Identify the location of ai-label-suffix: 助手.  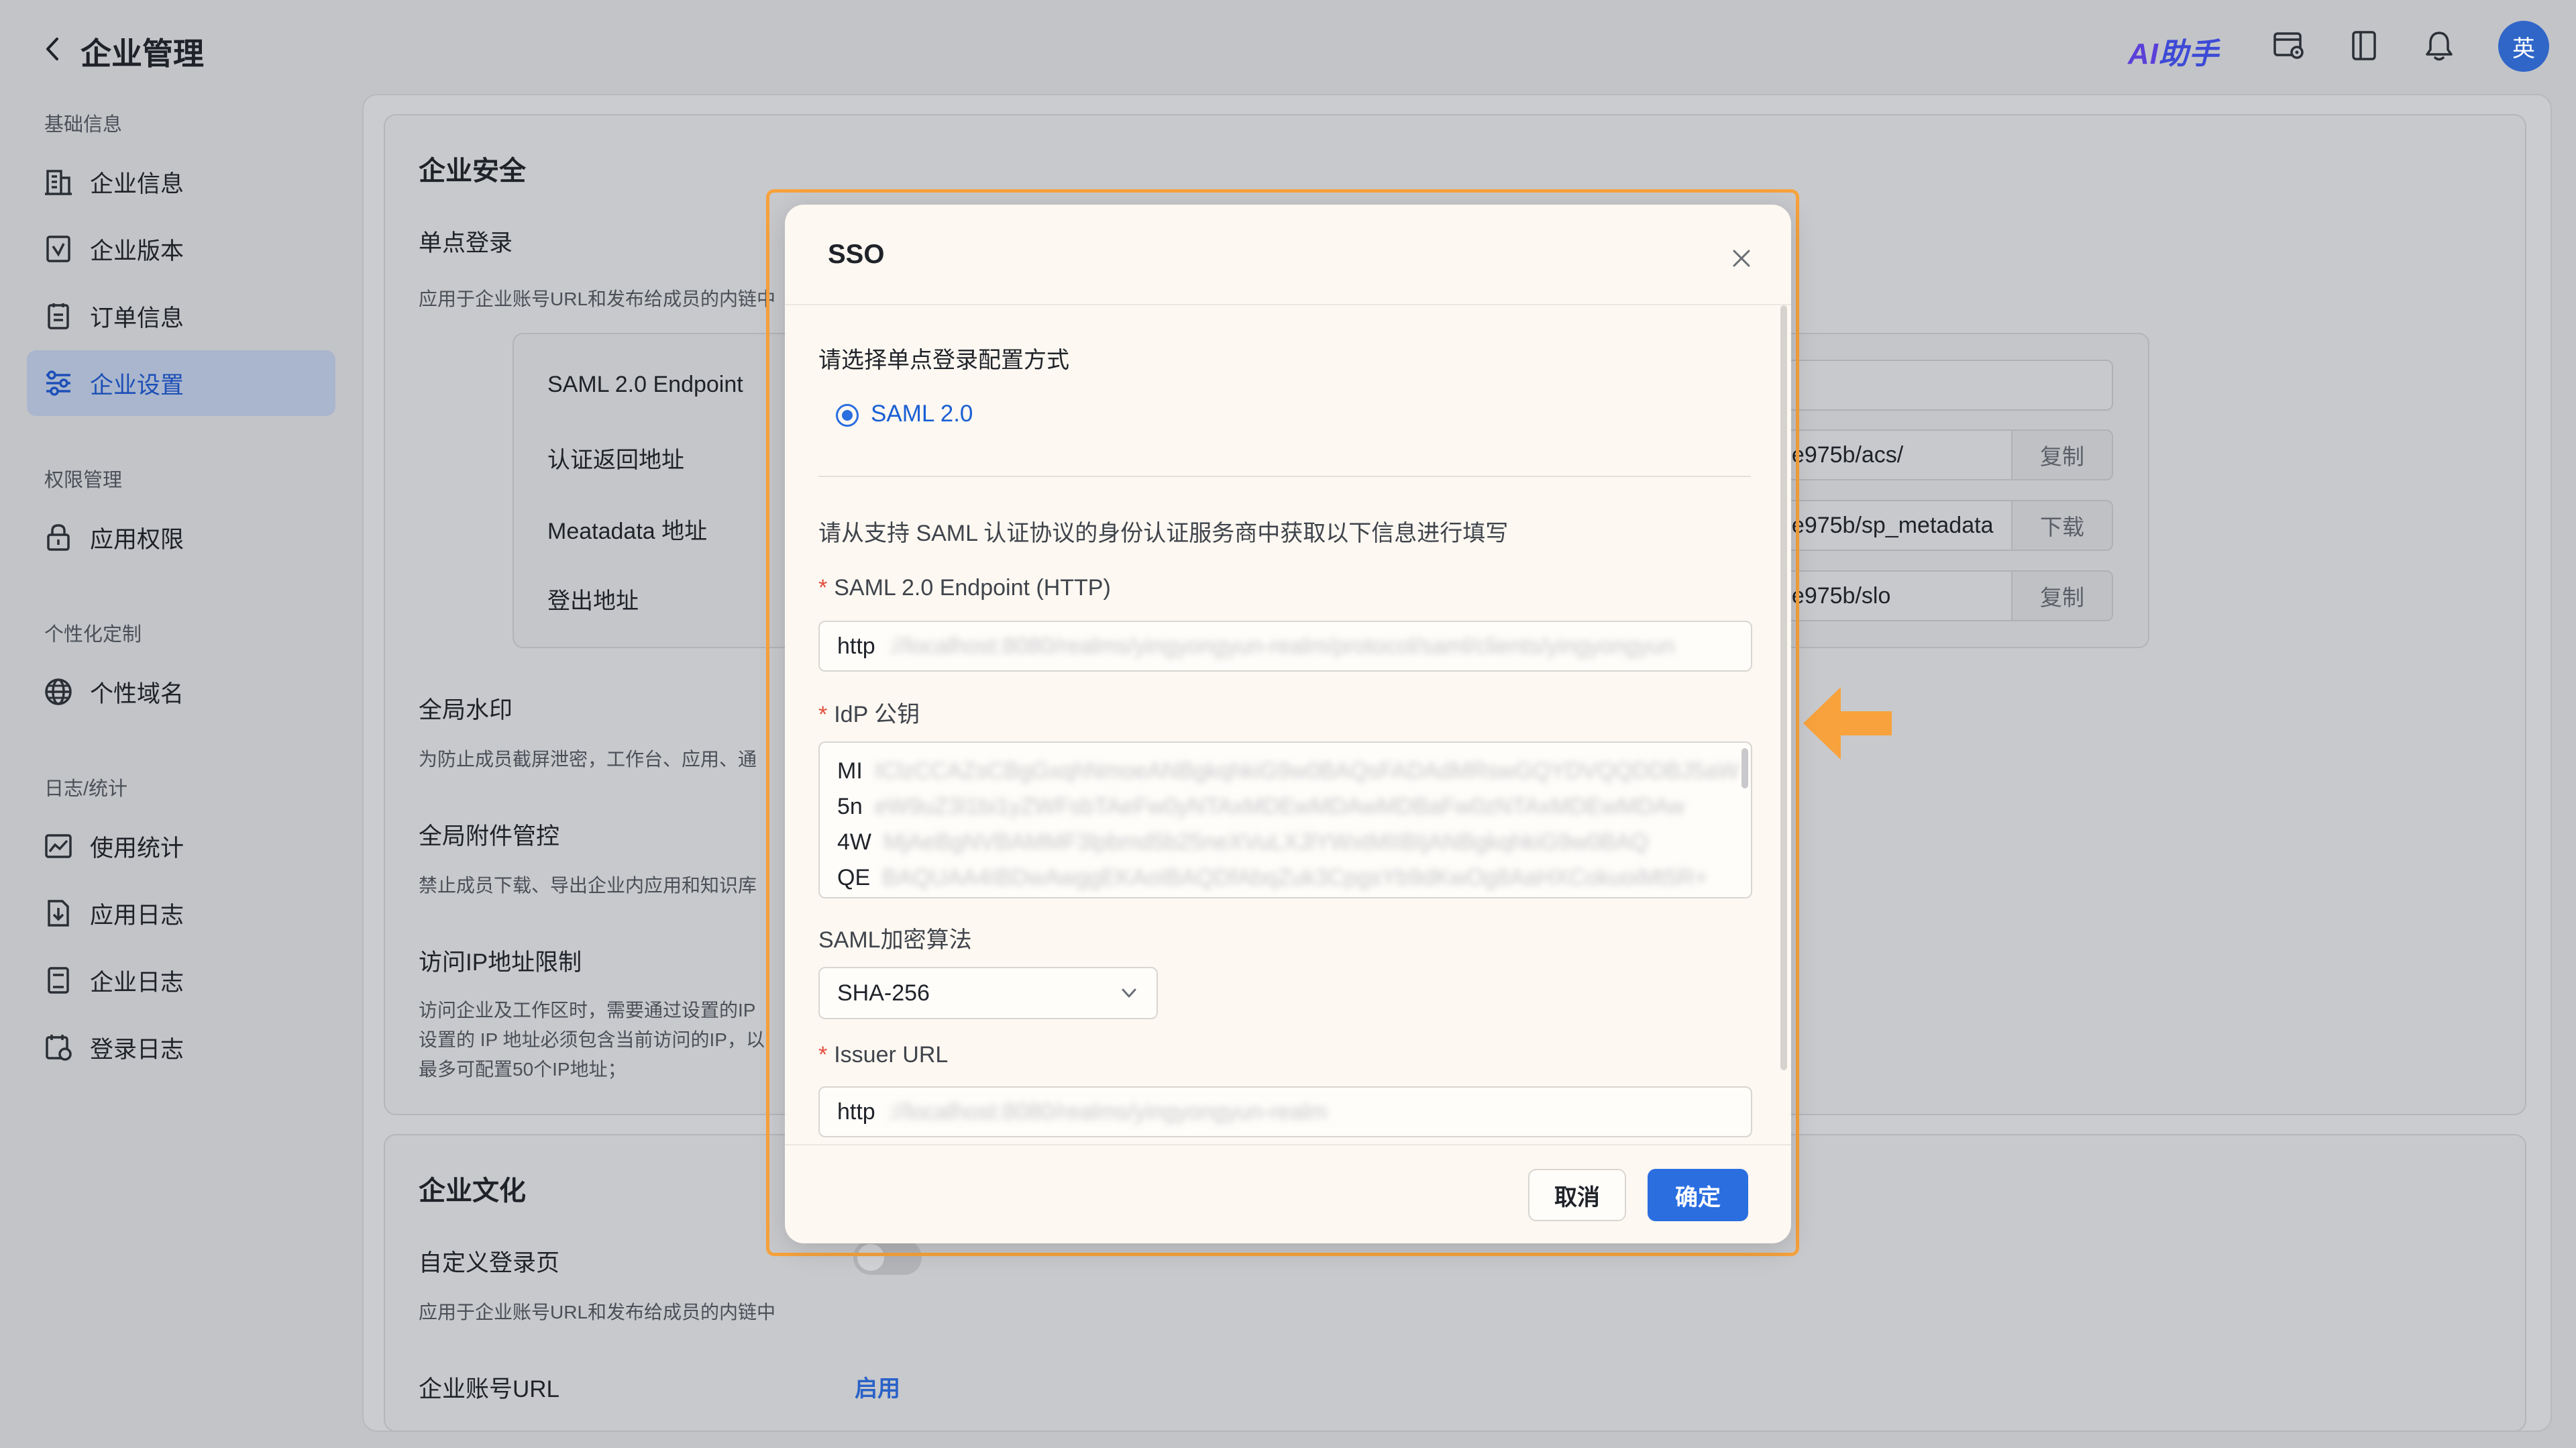
(2189, 54).